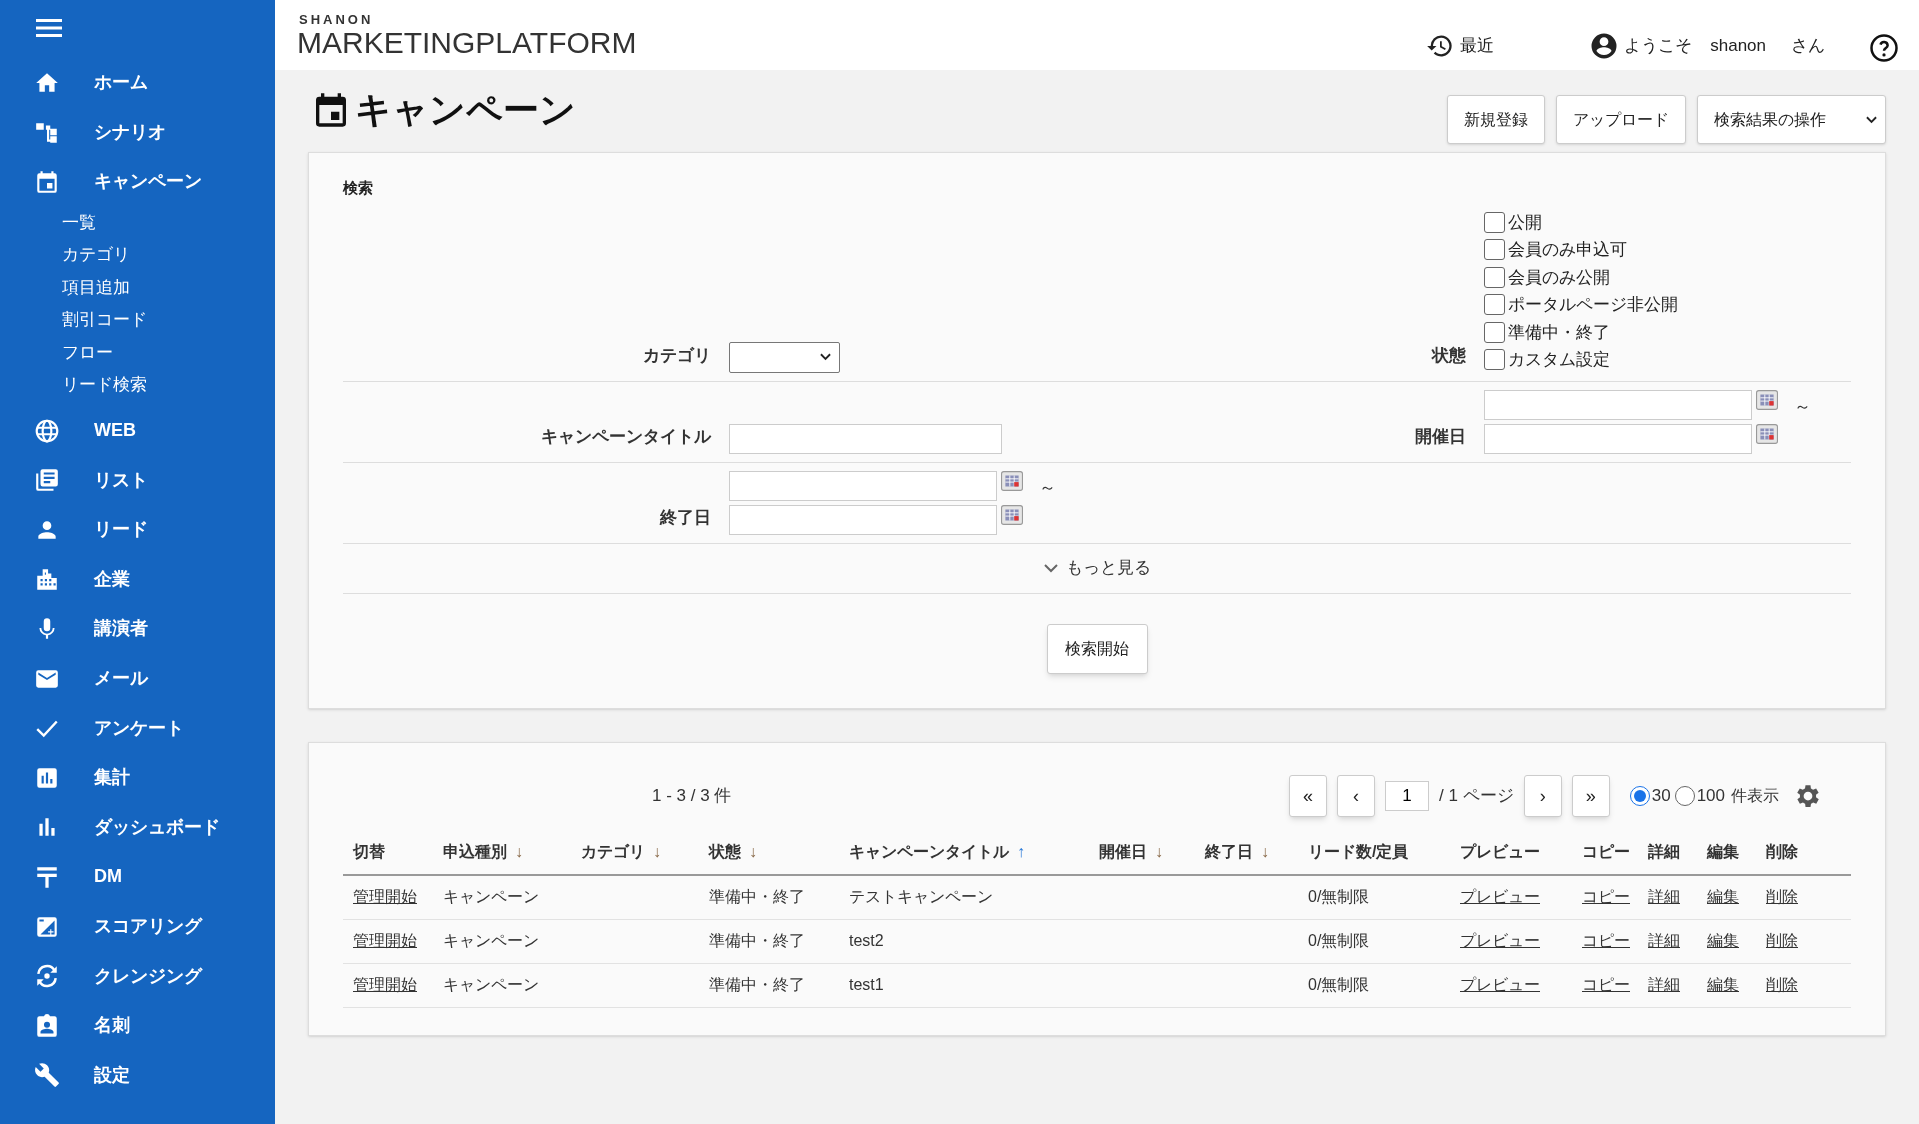 This screenshot has height=1124, width=1919. I want to click on sidebar-item: ホーム, so click(74, 83).